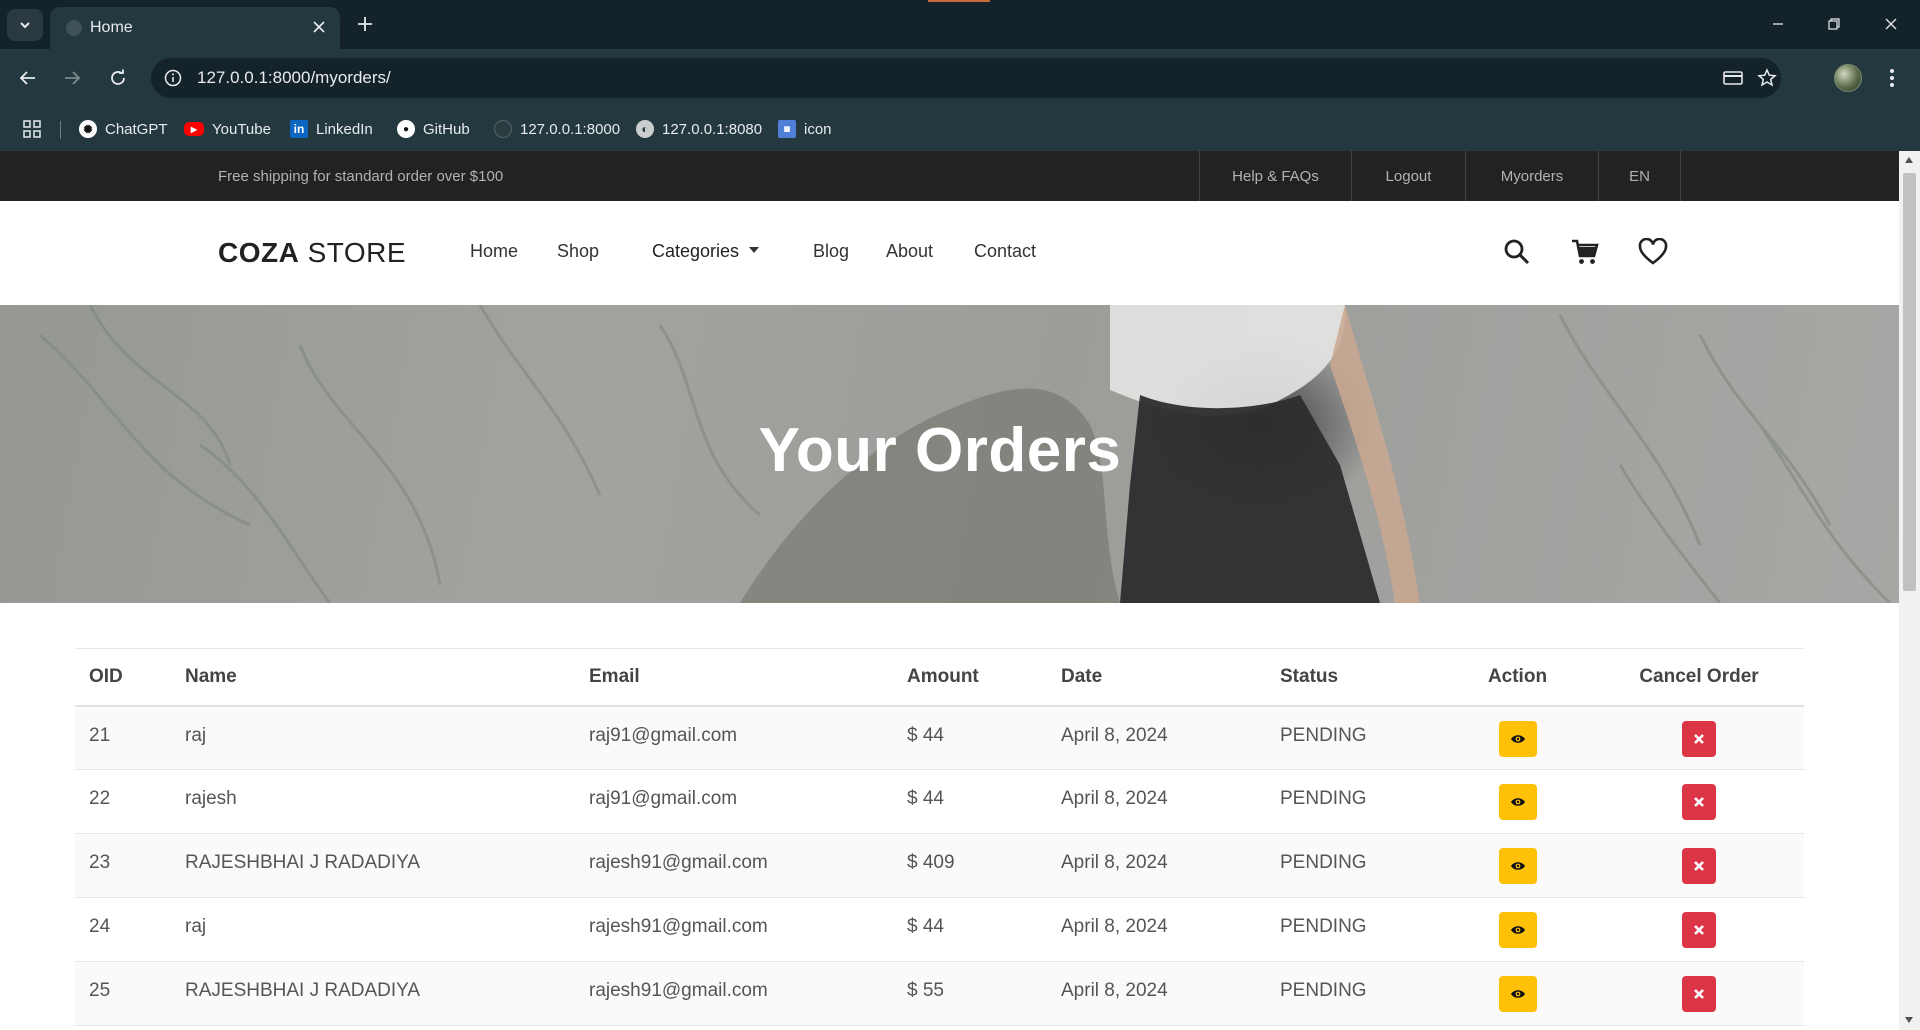 The width and height of the screenshot is (1920, 1030). Describe the element at coordinates (1733, 78) in the screenshot. I see `card-icon` at that location.